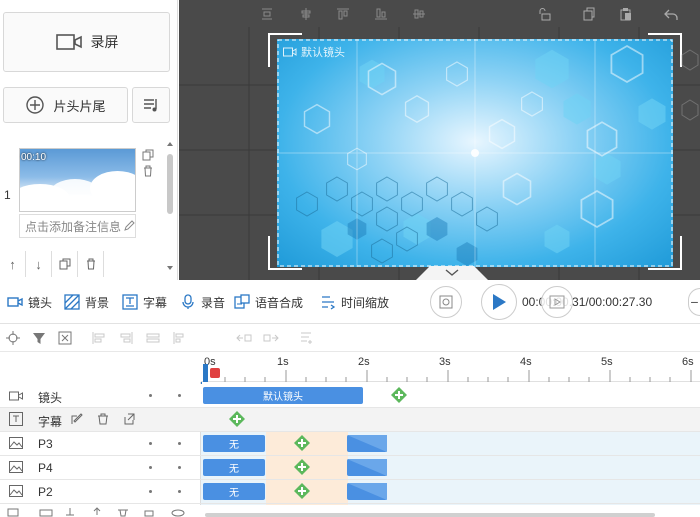  Describe the element at coordinates (526, 362) in the screenshot. I see `ruler-tick-4: 4s` at that location.